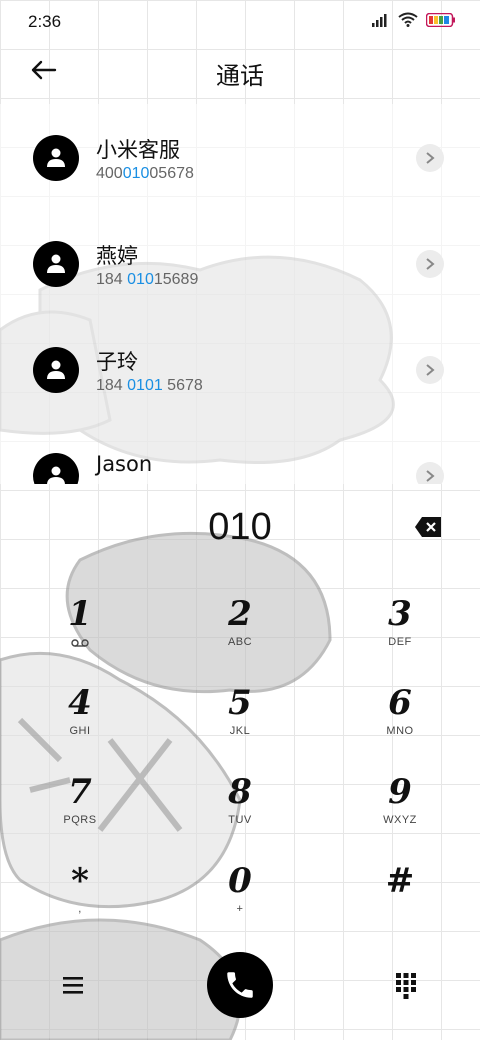 The height and width of the screenshot is (1040, 480). Describe the element at coordinates (240, 20) in the screenshot. I see `status-bar: 2:36` at that location.